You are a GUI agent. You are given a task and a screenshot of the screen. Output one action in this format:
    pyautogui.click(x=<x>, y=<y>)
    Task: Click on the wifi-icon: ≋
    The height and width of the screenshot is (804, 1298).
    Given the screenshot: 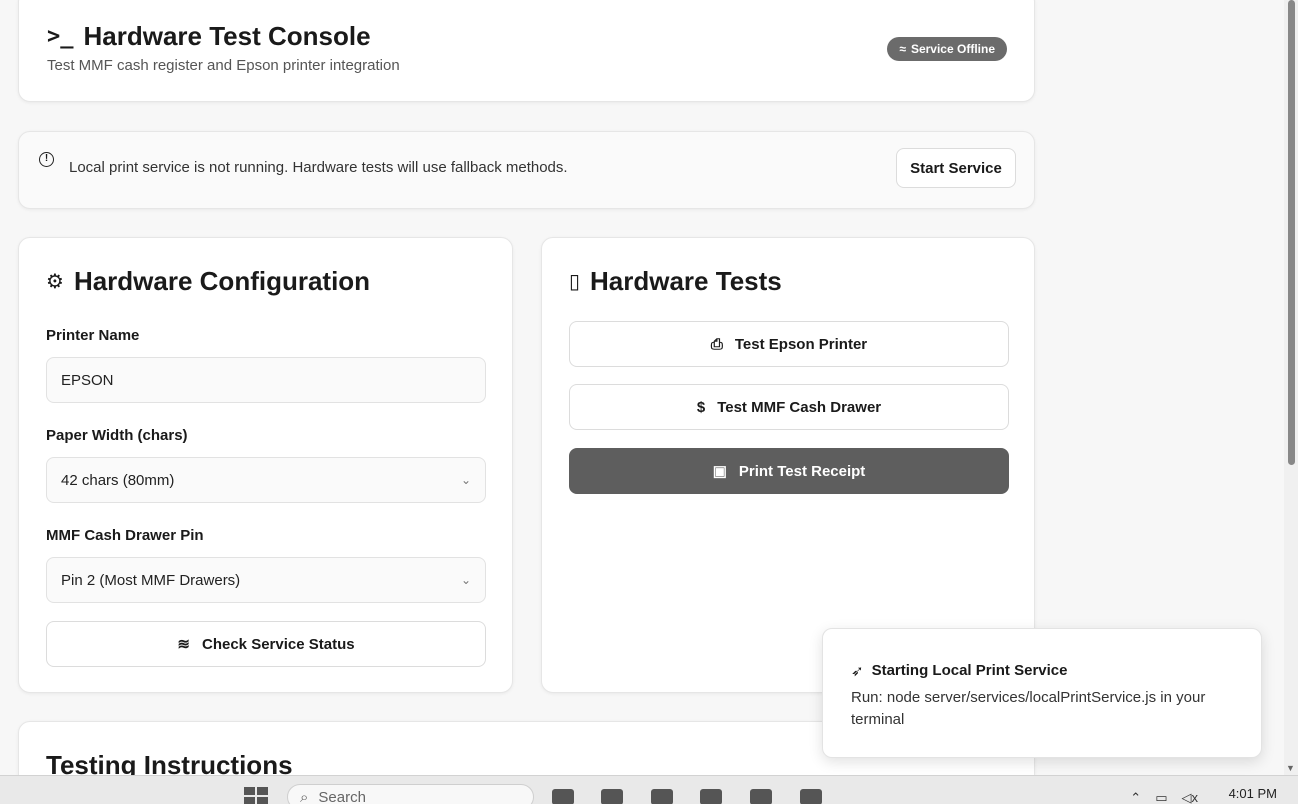 What is the action you would take?
    pyautogui.click(x=183, y=644)
    